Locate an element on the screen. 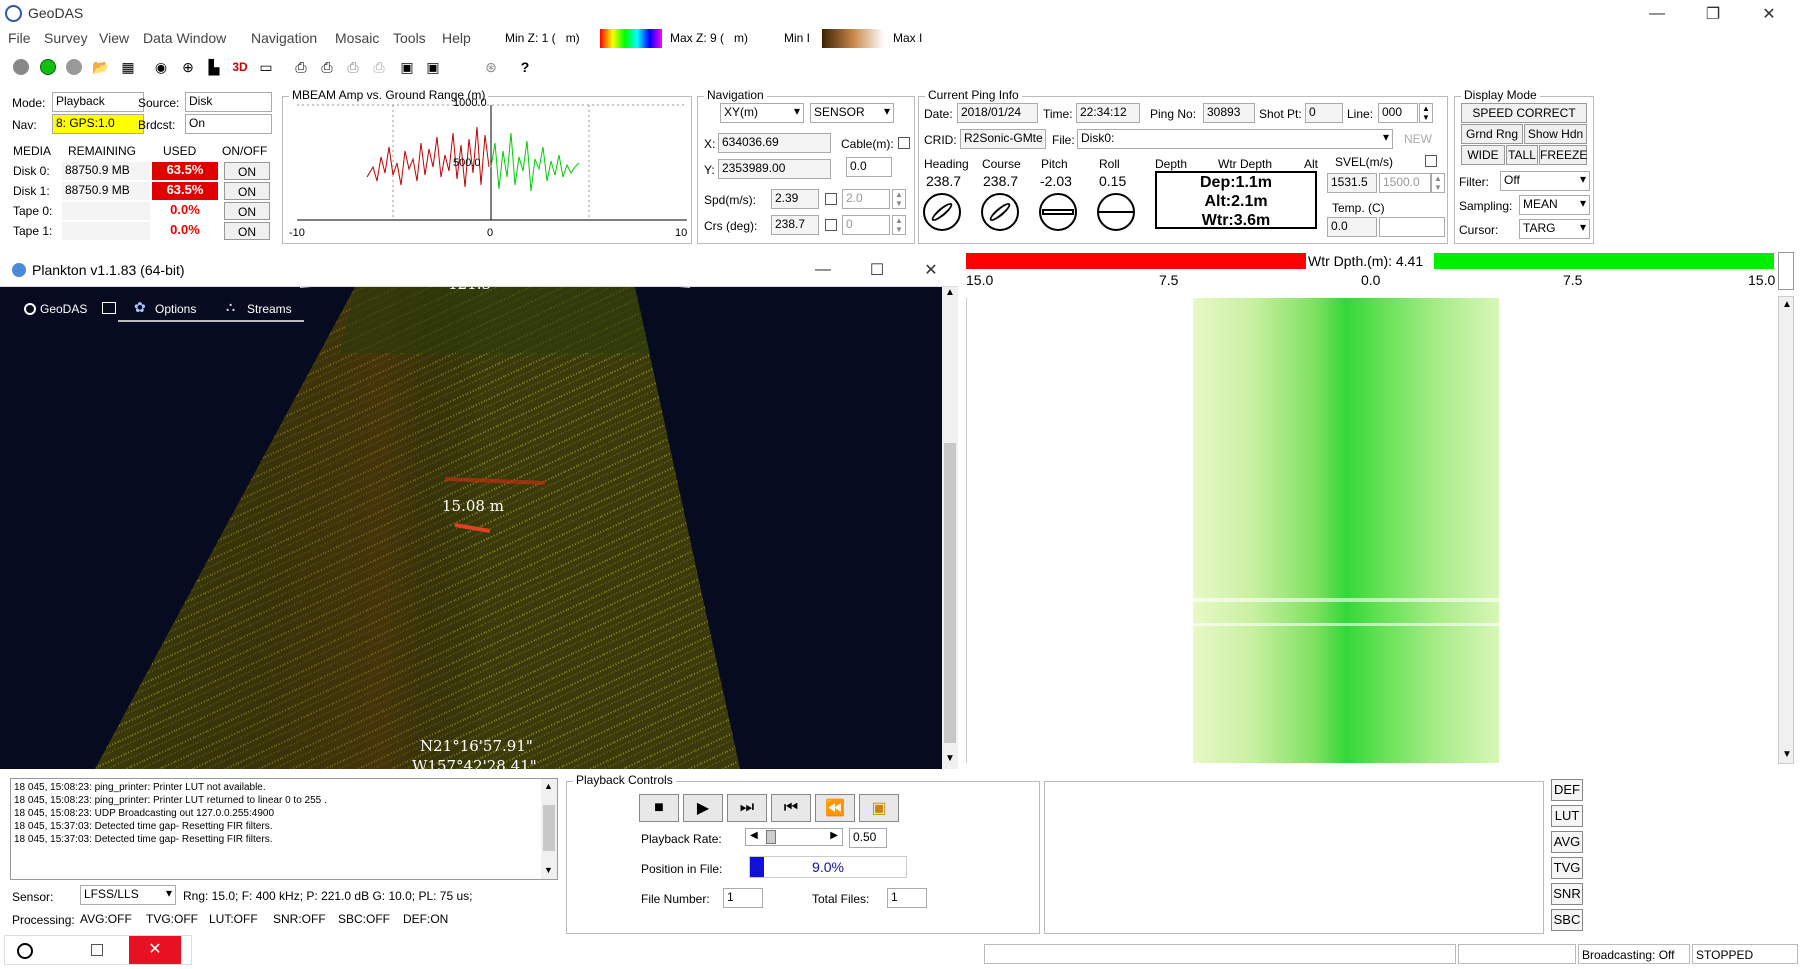  tape-icon: ▭ is located at coordinates (266, 67).